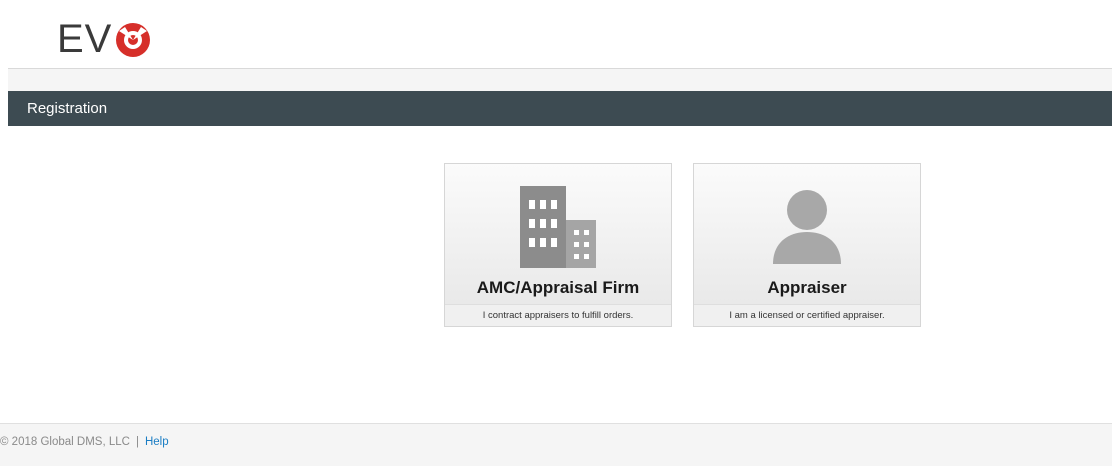 Image resolution: width=1112 pixels, height=466 pixels. Describe the element at coordinates (560, 80) in the screenshot. I see `sub-navigation-bar` at that location.